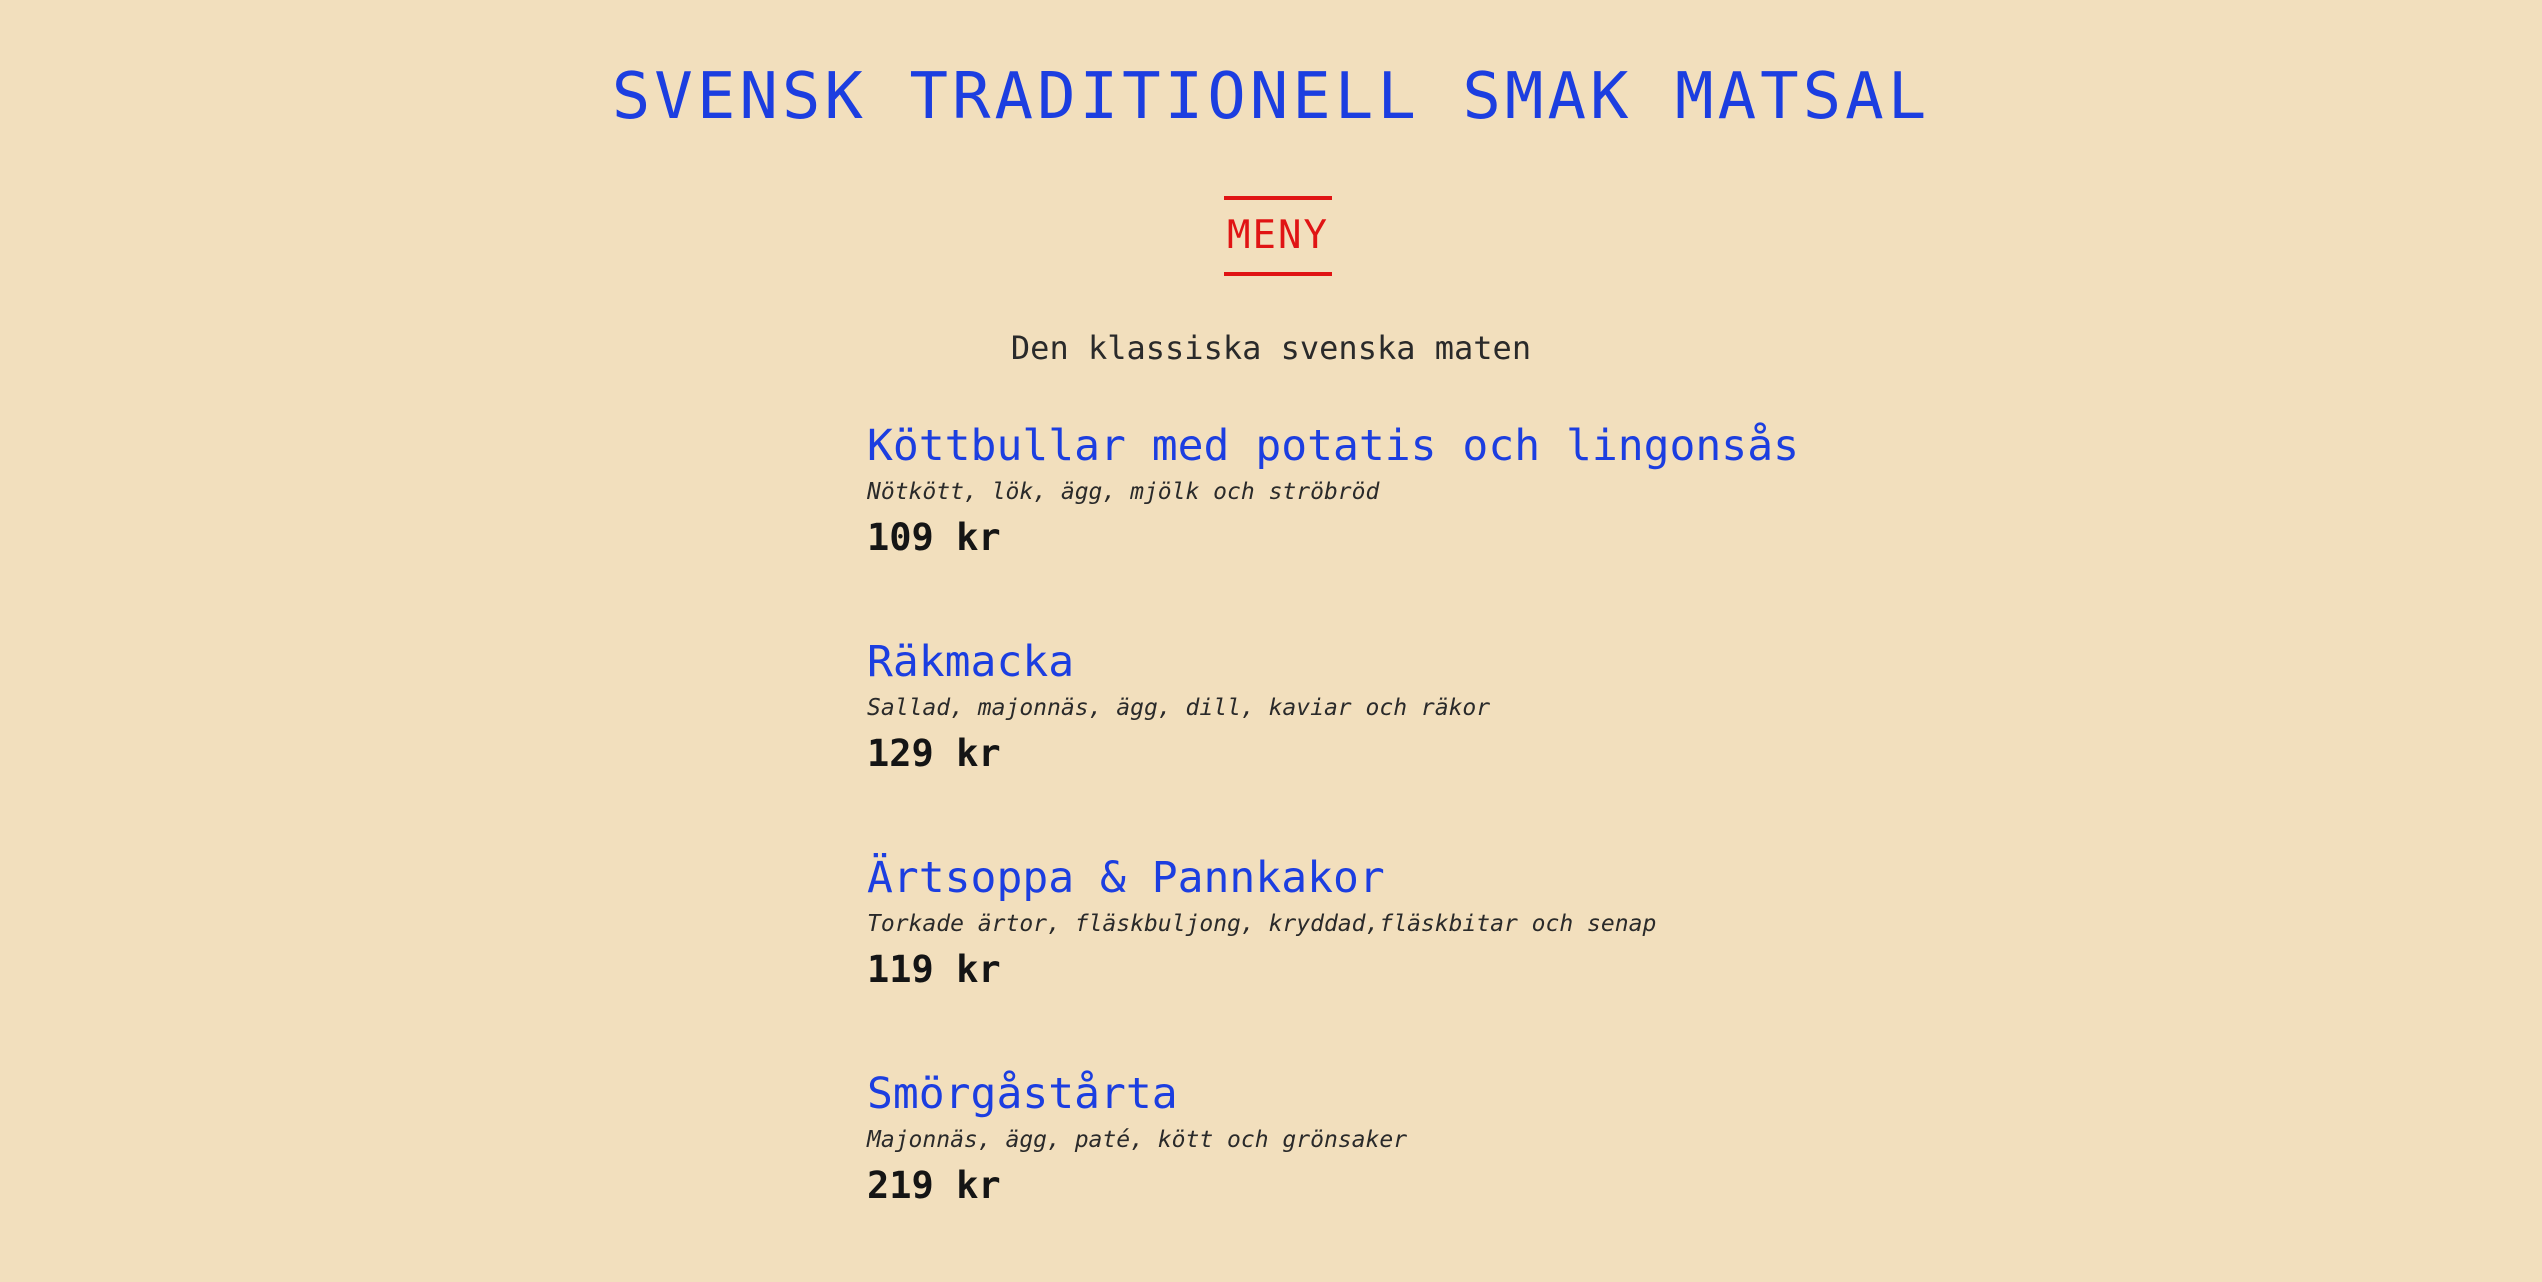 The height and width of the screenshot is (1282, 2542). What do you see at coordinates (1271, 97) in the screenshot?
I see `page-title: SVENSK TRADITIONELL SMAK MATSAL` at bounding box center [1271, 97].